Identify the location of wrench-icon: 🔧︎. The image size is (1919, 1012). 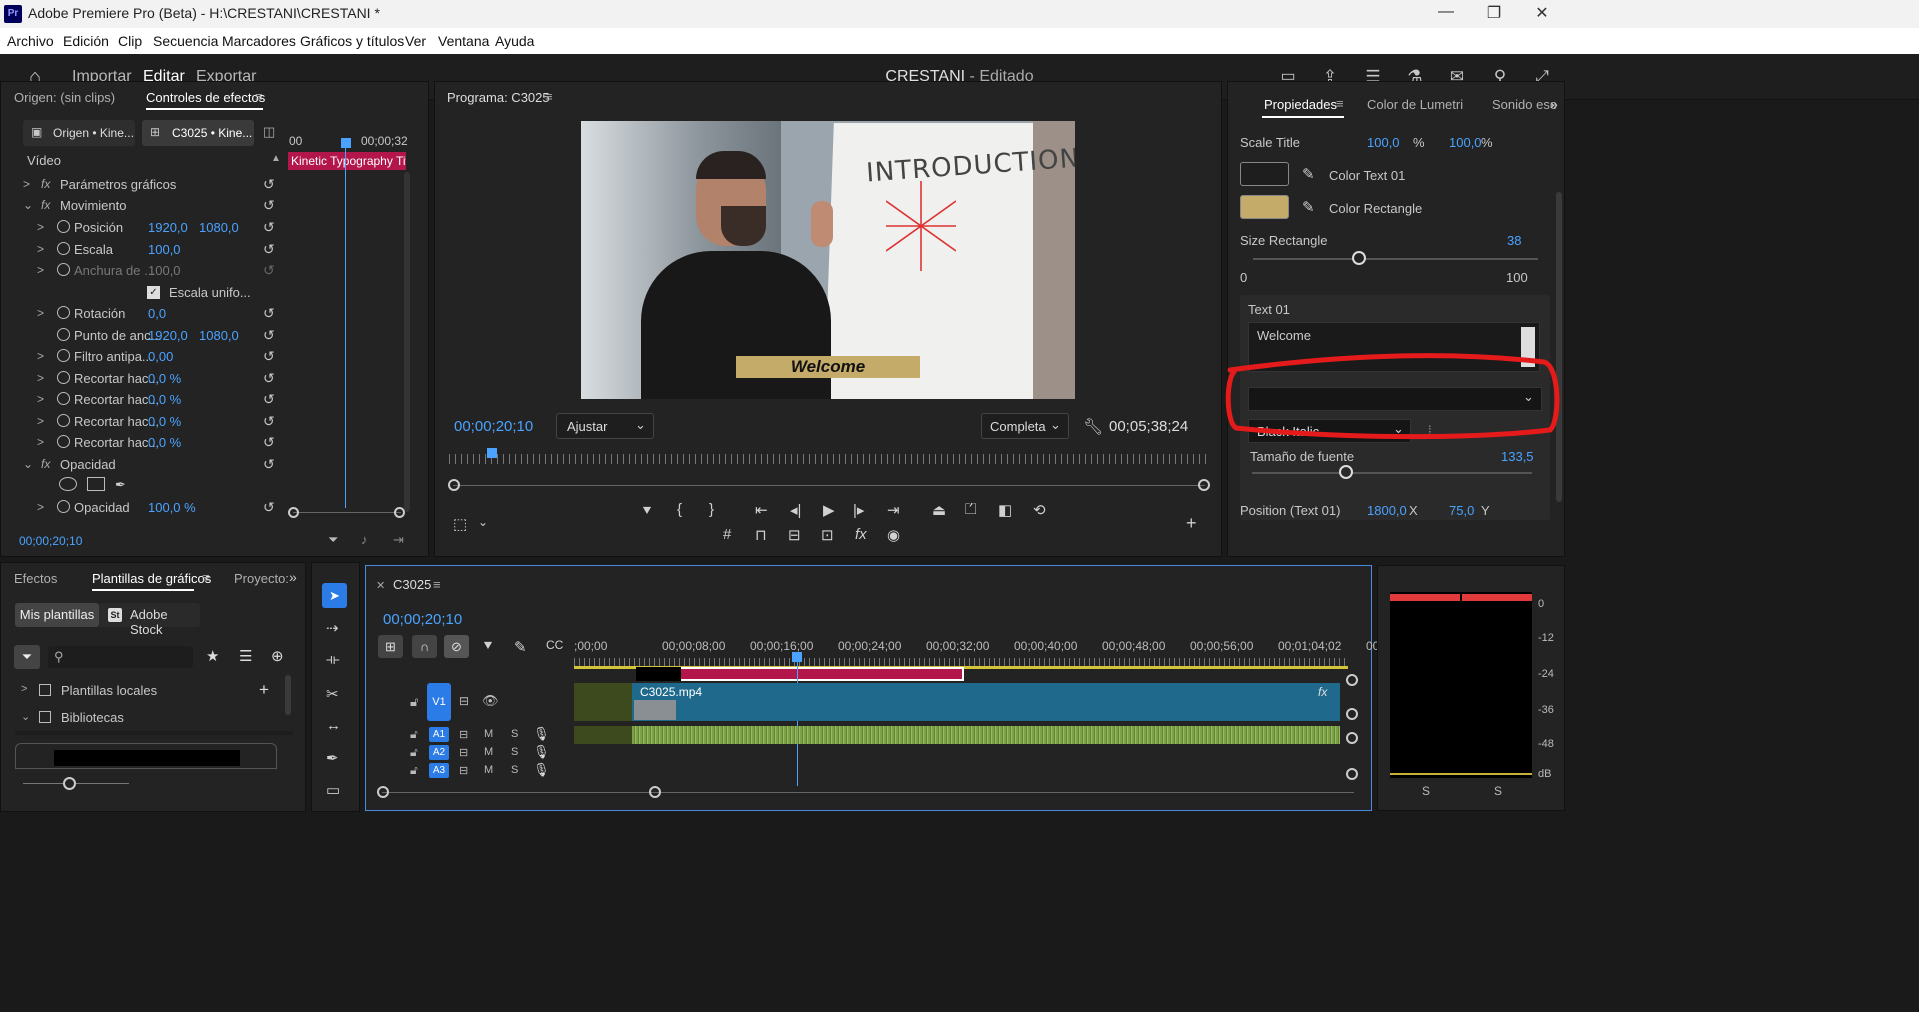
(1093, 427).